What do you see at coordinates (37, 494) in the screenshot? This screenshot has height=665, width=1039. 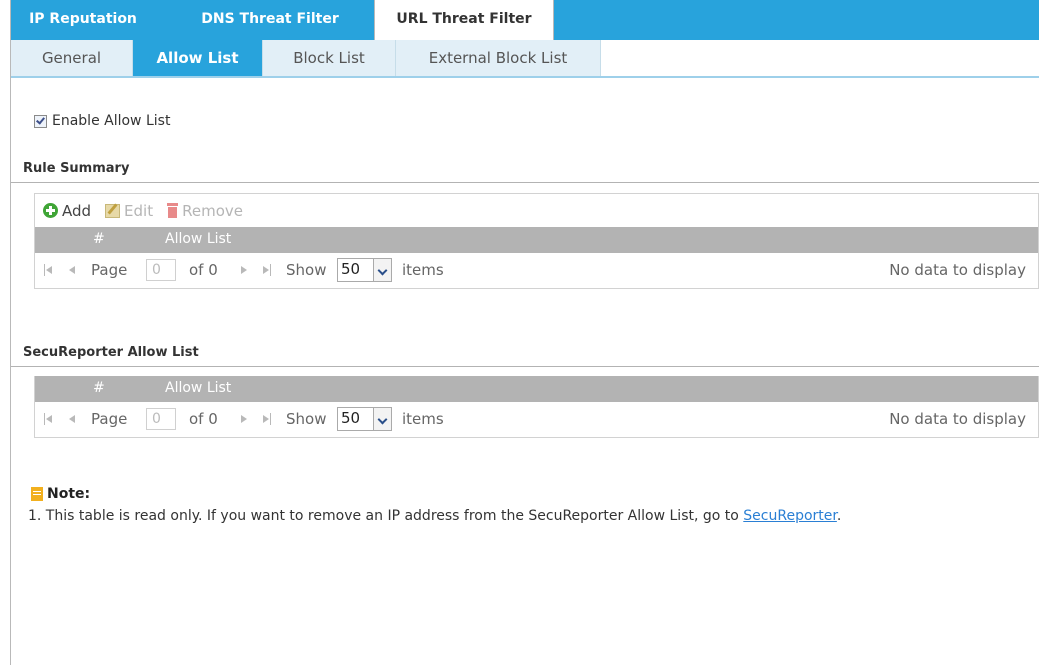 I see `note-icon` at bounding box center [37, 494].